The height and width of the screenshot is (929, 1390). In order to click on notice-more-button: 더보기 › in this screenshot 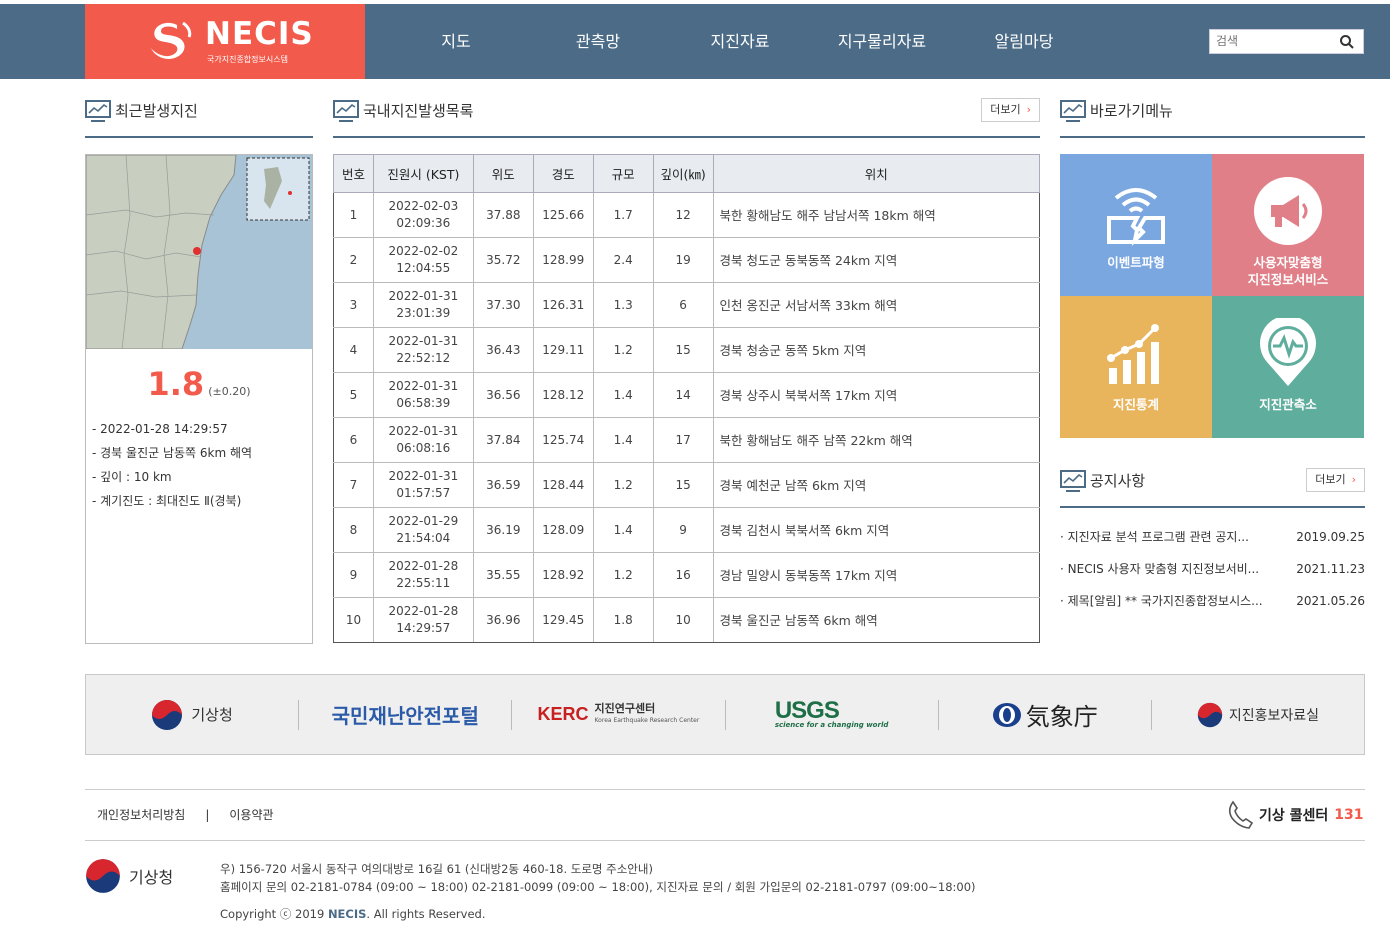, I will do `click(1335, 480)`.